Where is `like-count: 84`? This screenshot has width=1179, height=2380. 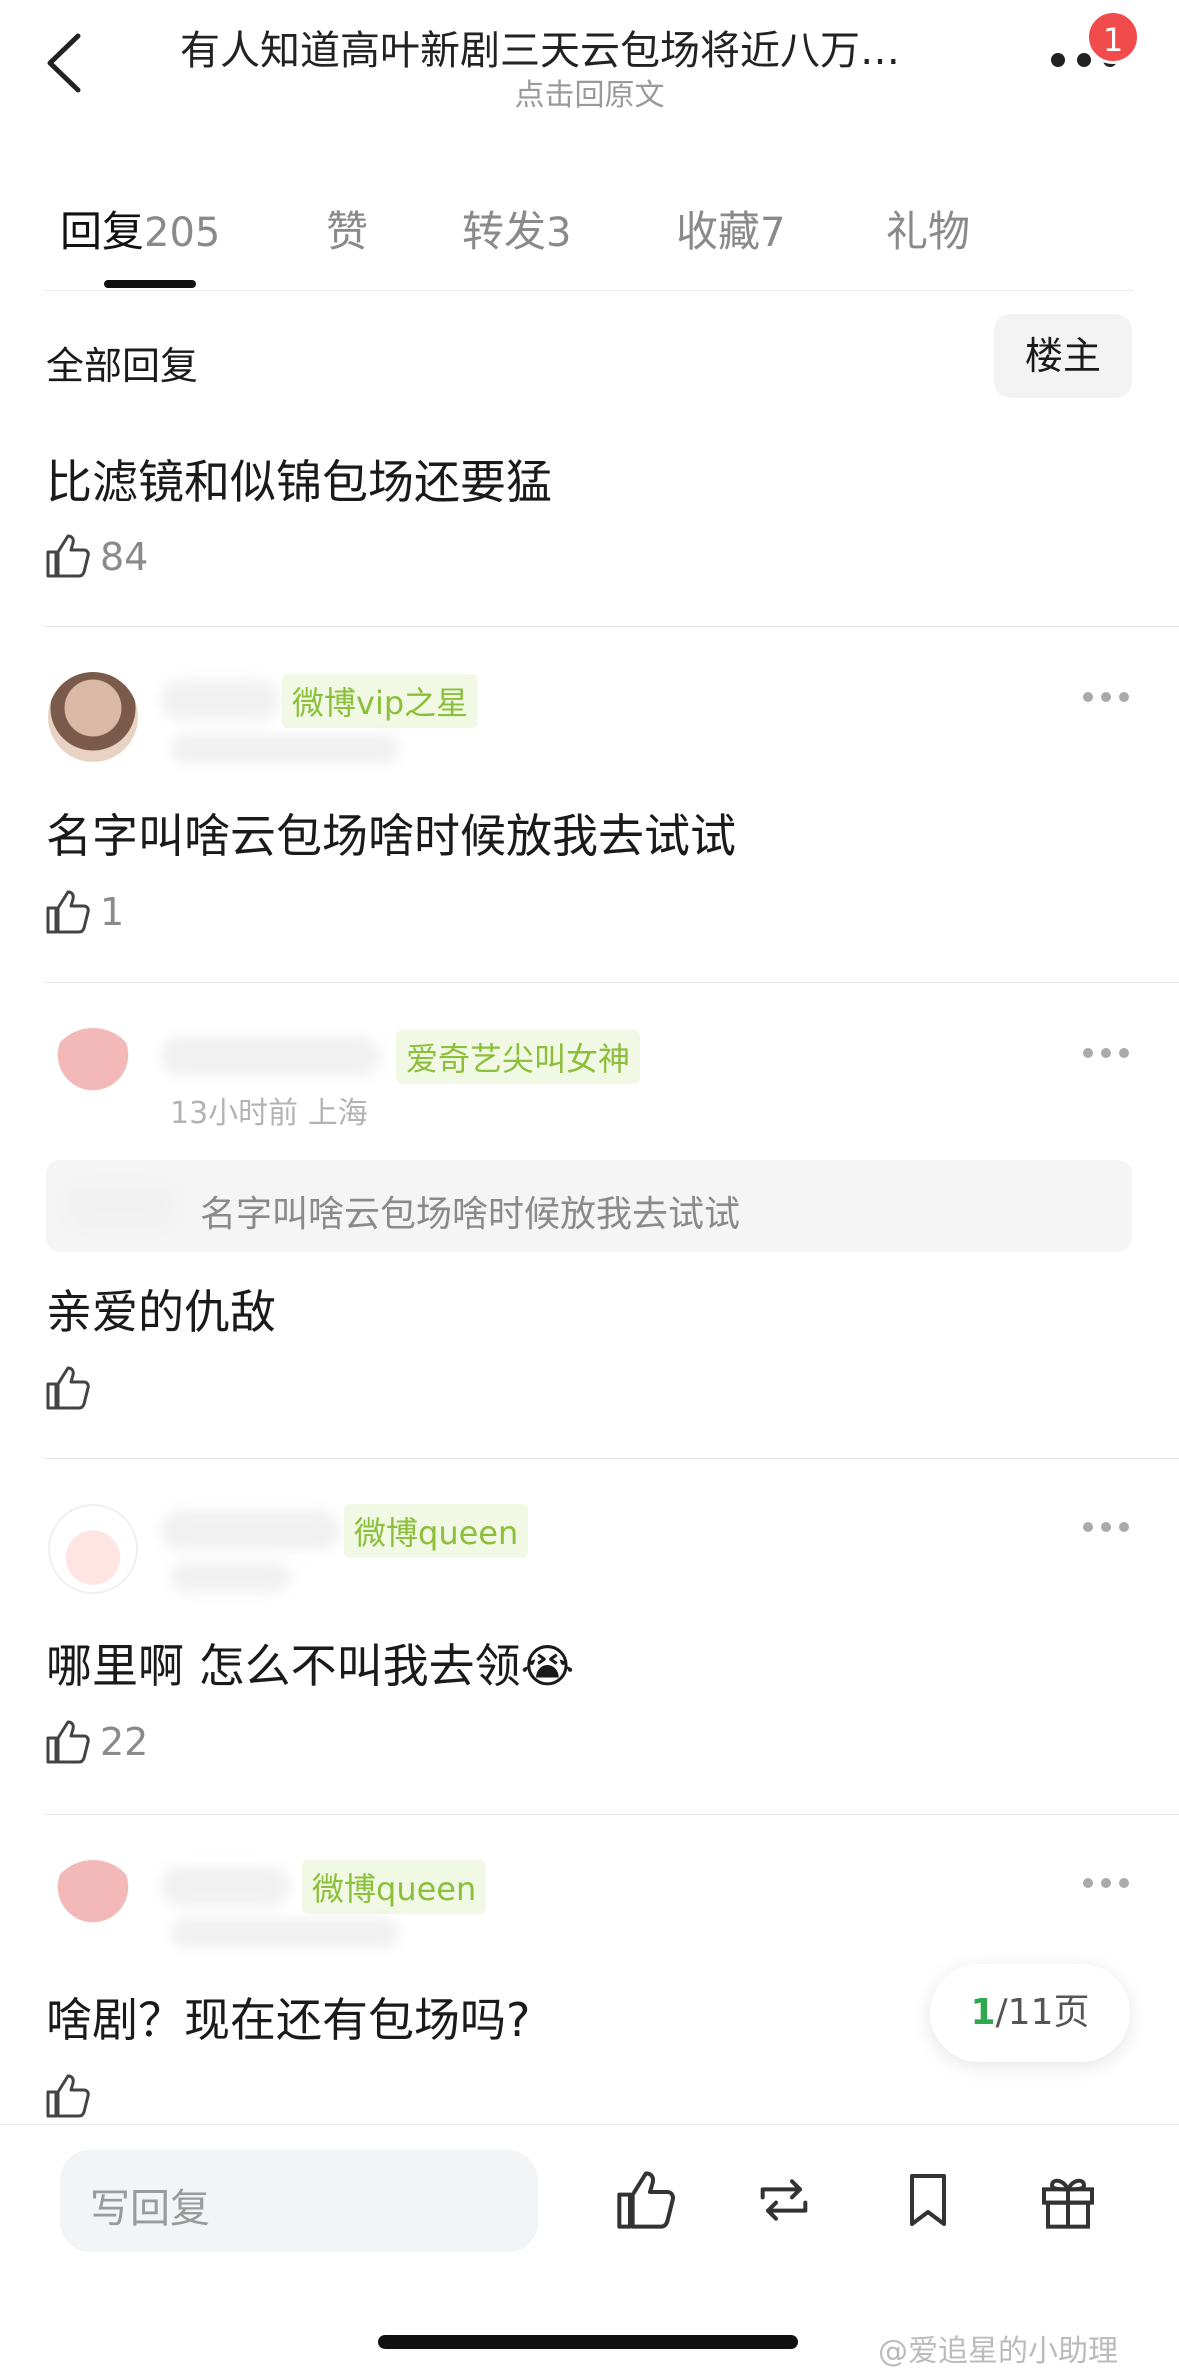
like-count: 84 is located at coordinates (124, 557).